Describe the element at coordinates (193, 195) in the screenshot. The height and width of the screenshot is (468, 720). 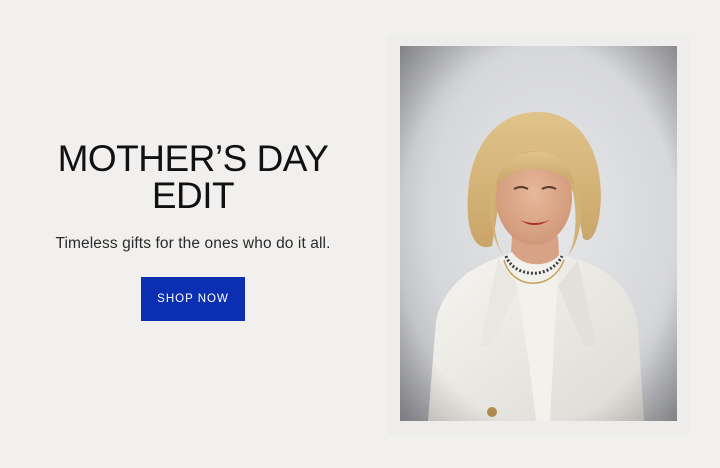
I see `headline-line-2: EDIT` at that location.